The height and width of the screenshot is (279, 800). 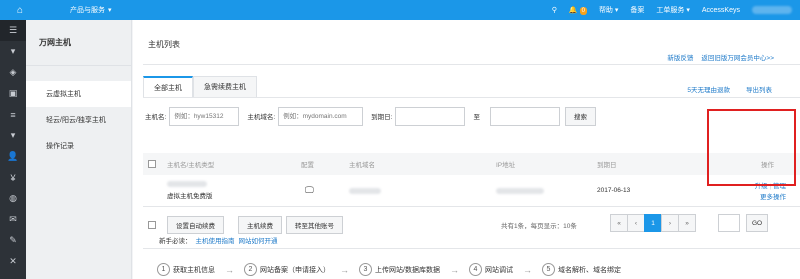 I want to click on notification-bell: 🔔 0, so click(x=578, y=10).